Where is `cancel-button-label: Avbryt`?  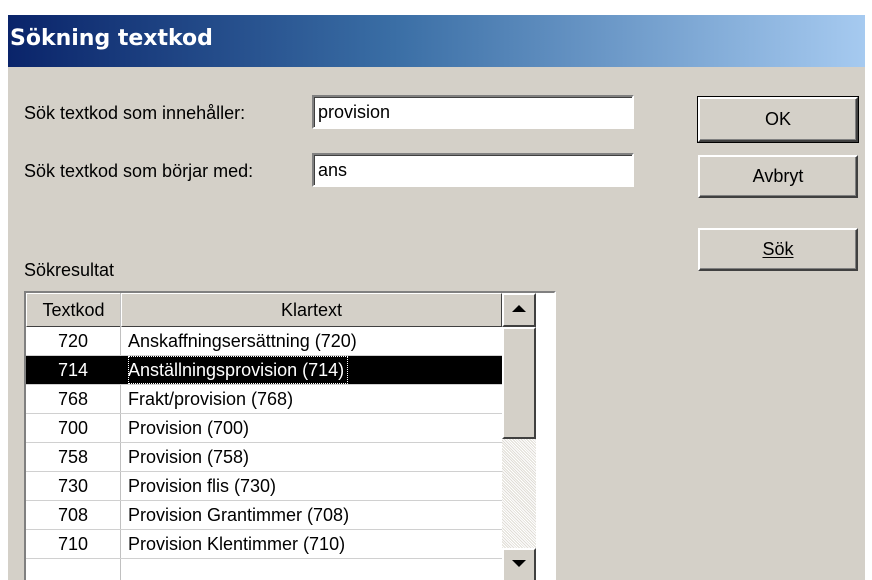 cancel-button-label: Avbryt is located at coordinates (778, 176).